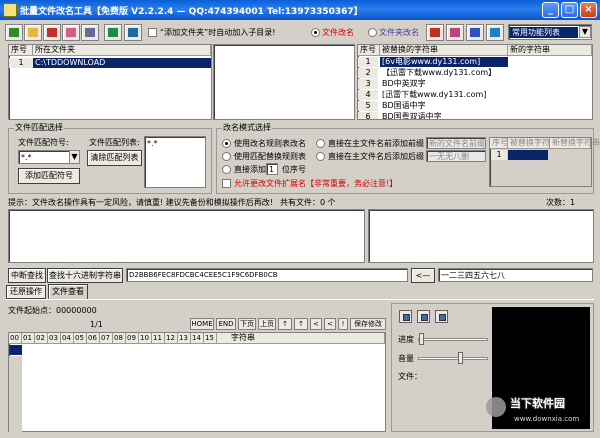 The image size is (600, 438). Describe the element at coordinates (16, 350) in the screenshot. I see `hex-cursor-cell` at that location.